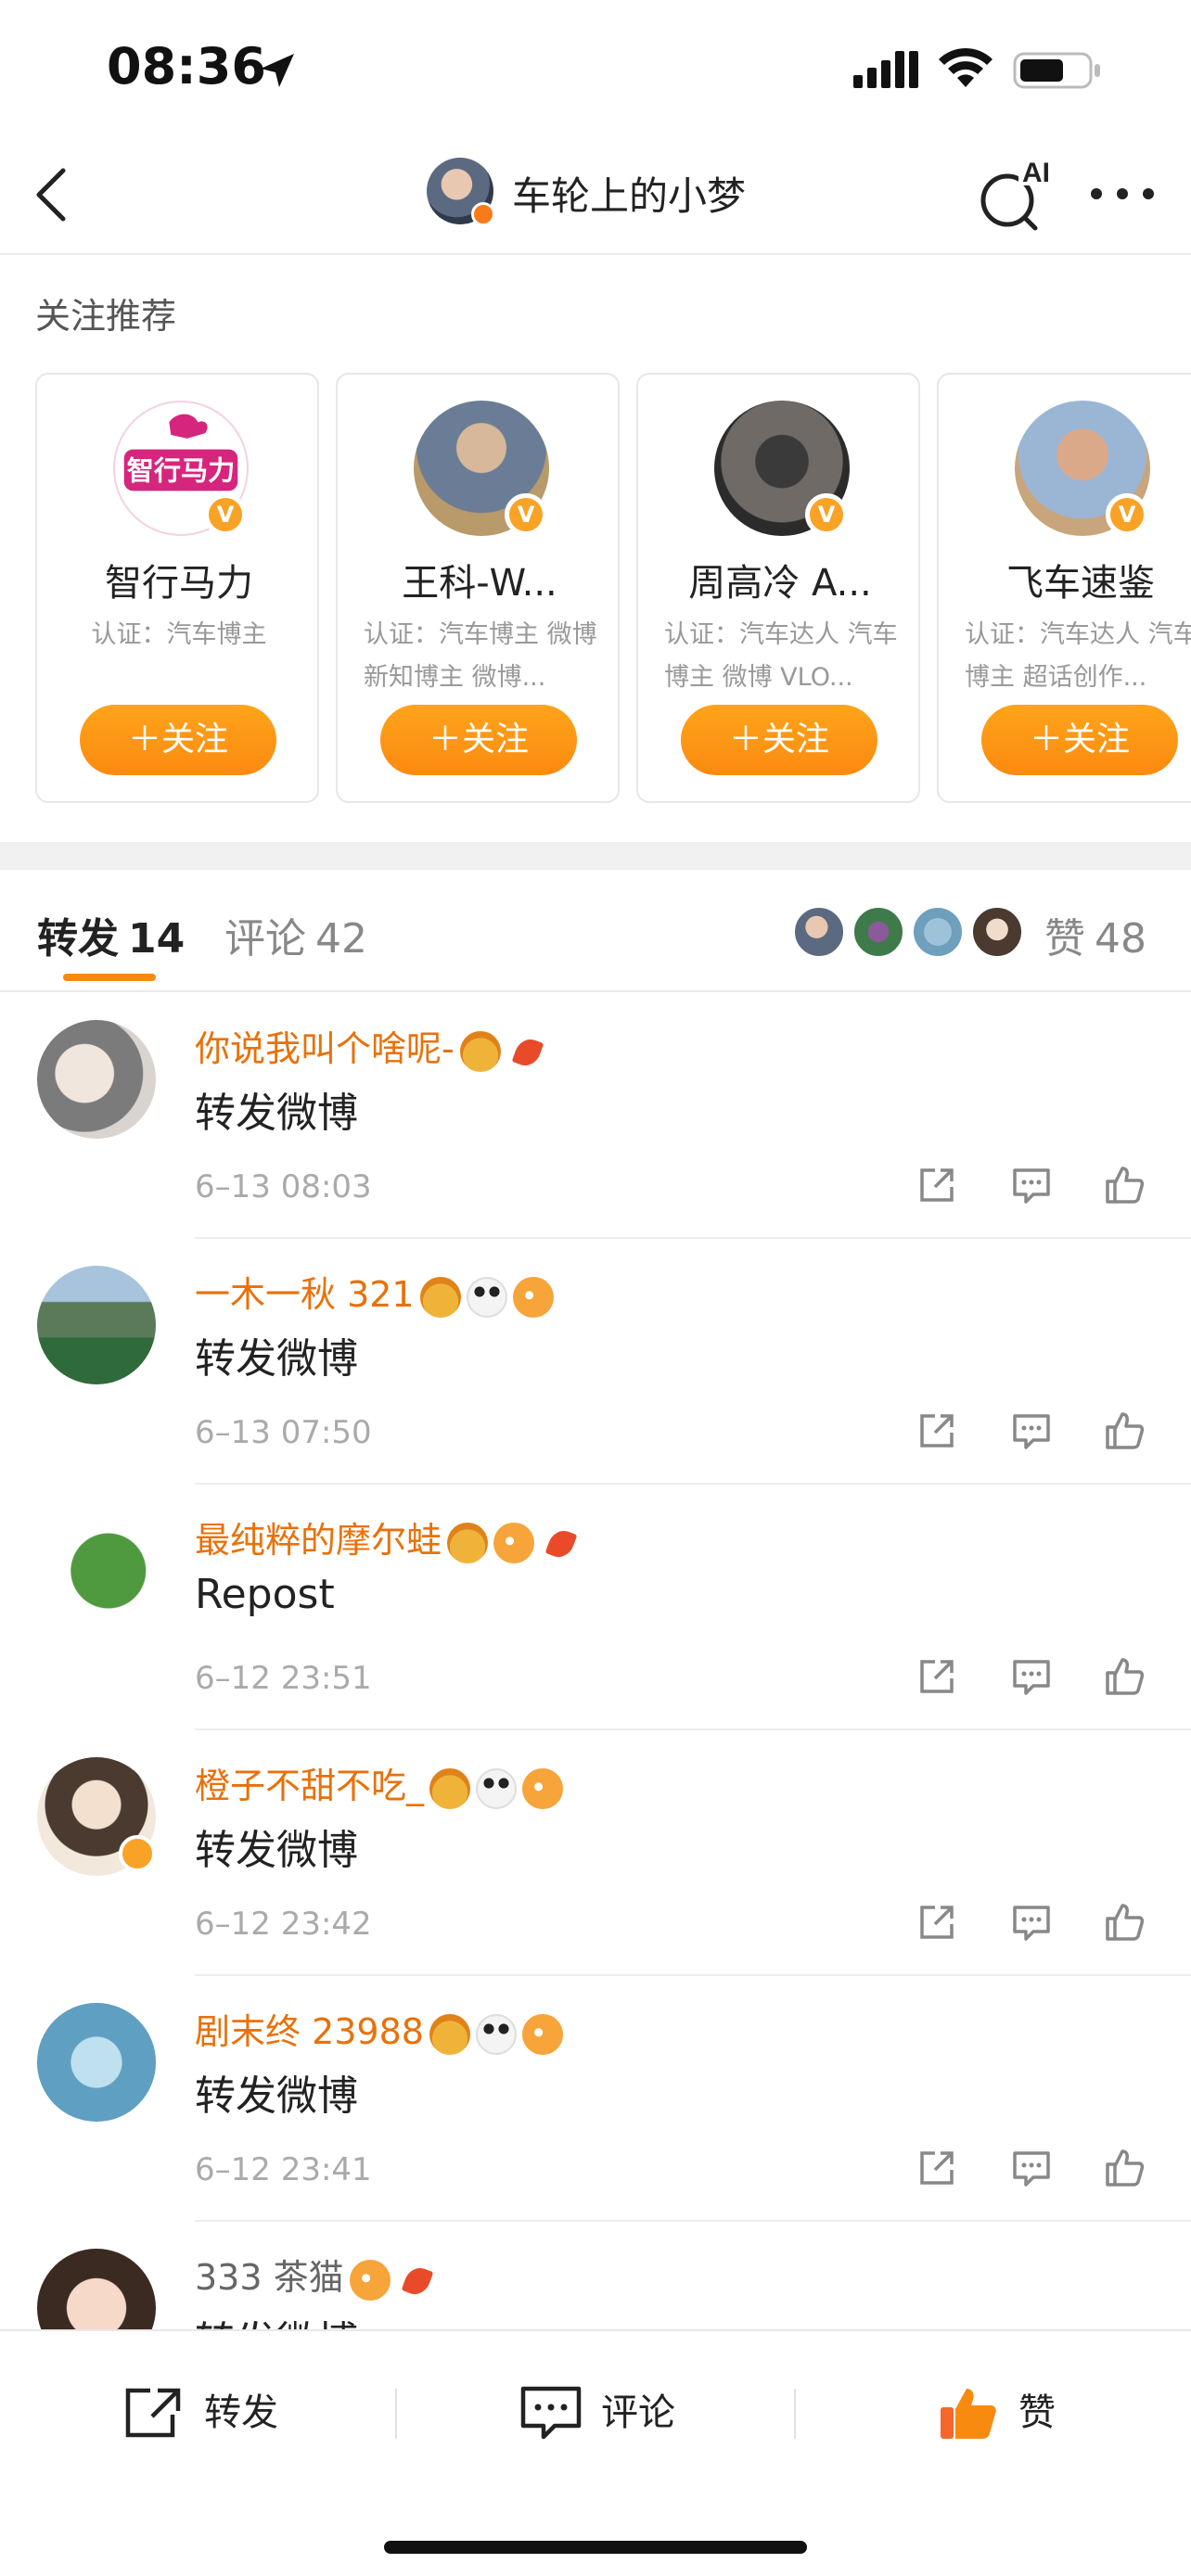  Describe the element at coordinates (1056, 71) in the screenshot. I see `battery-icon` at that location.